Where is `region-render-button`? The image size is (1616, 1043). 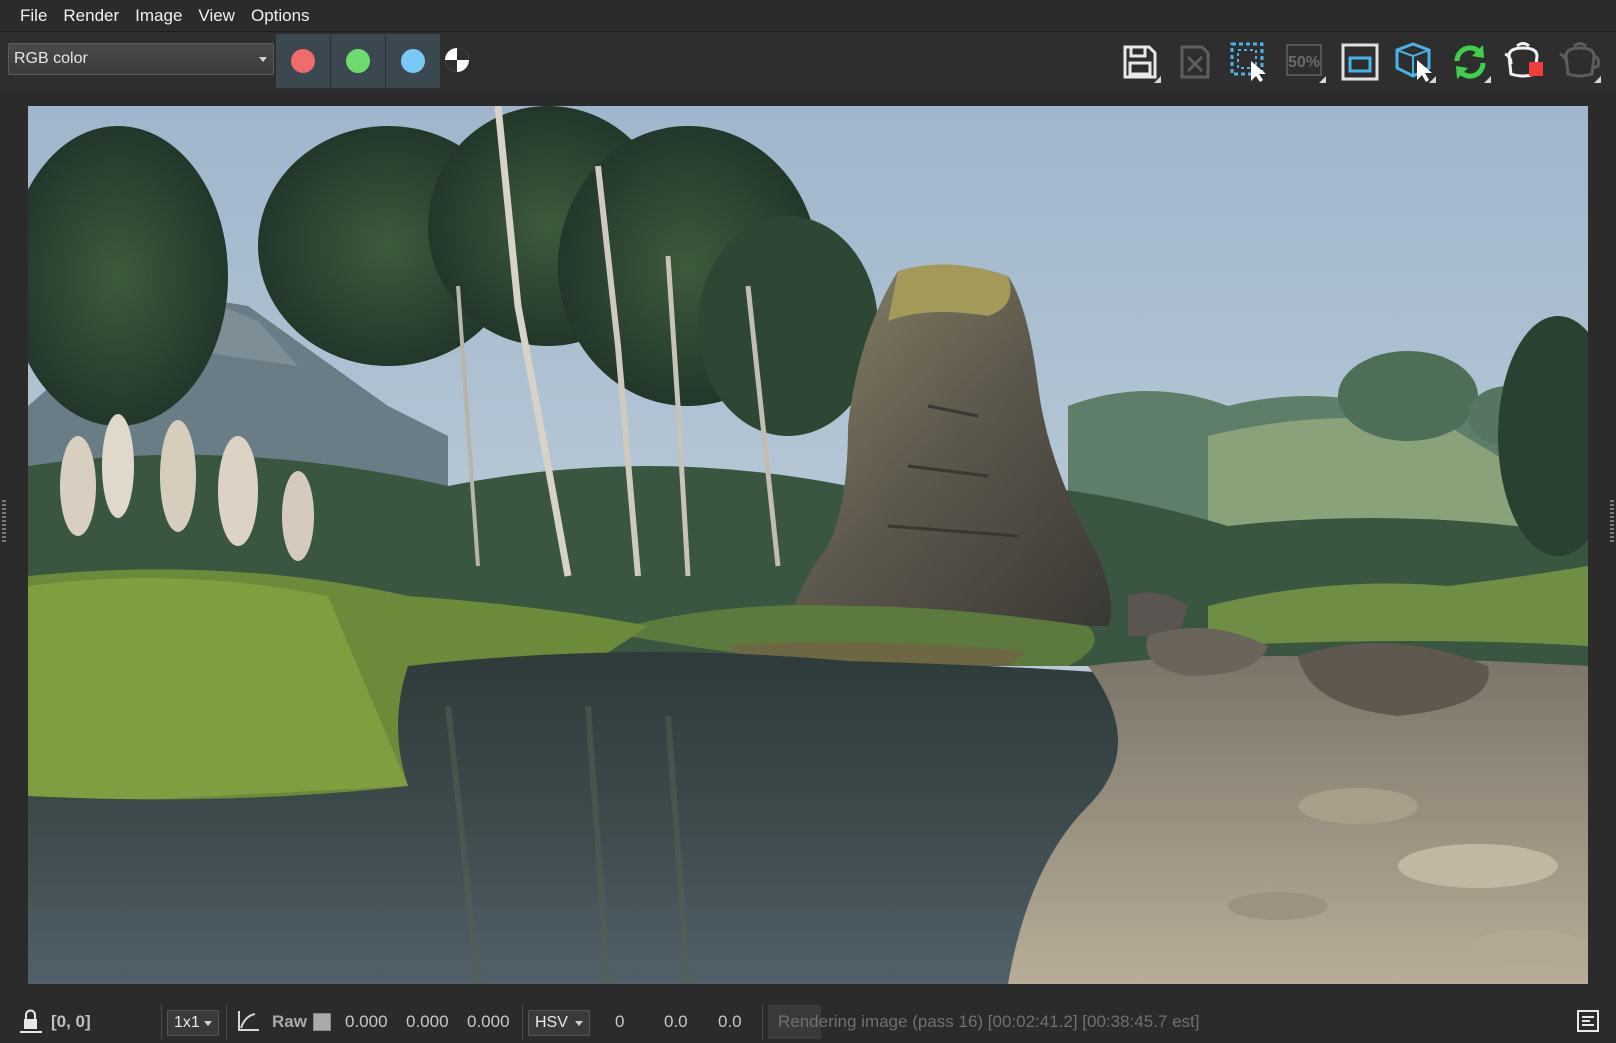
region-render-button is located at coordinates (1250, 62).